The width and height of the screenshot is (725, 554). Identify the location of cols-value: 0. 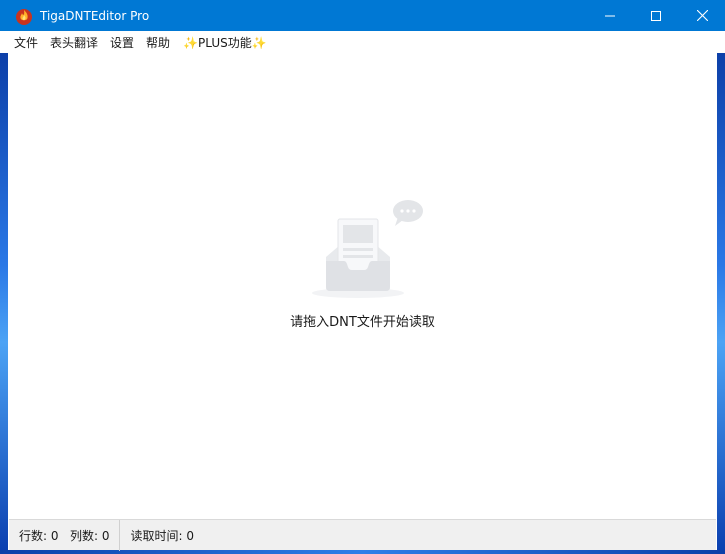
(105, 535).